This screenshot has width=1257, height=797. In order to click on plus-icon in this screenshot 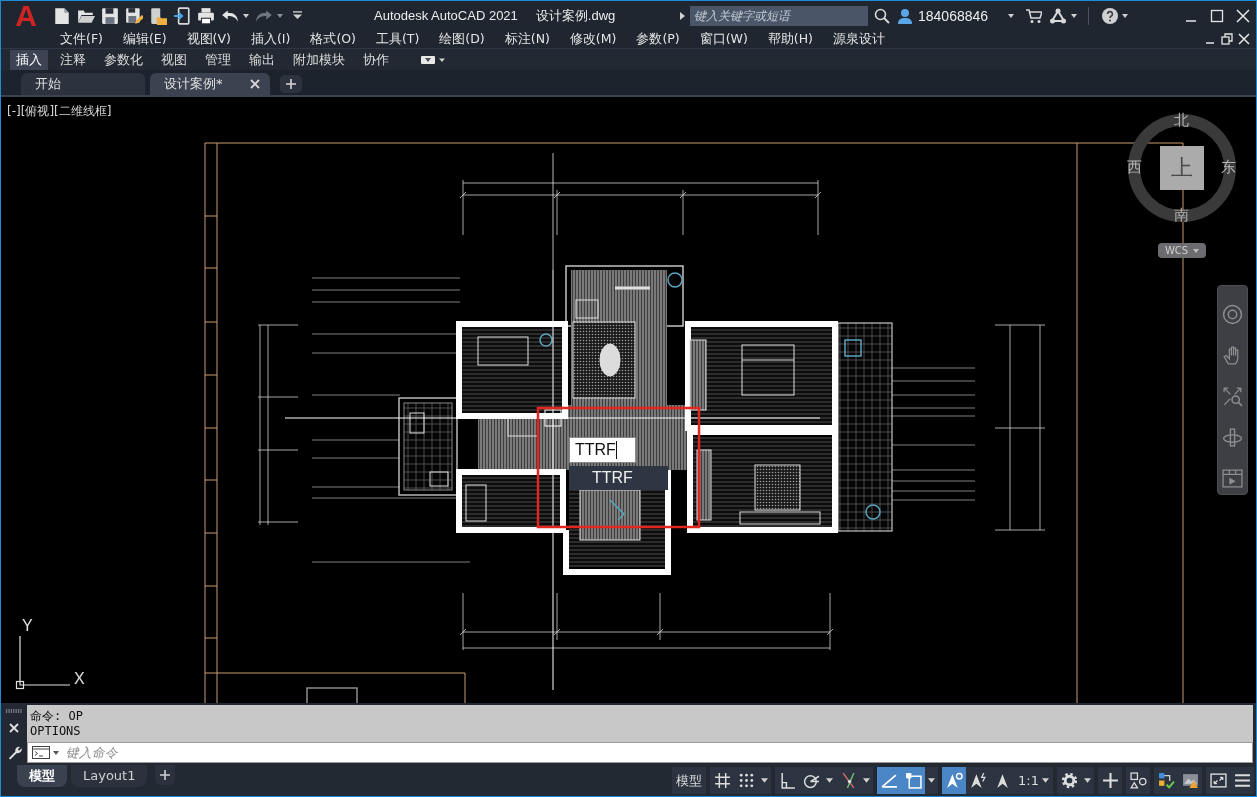, I will do `click(165, 775)`.